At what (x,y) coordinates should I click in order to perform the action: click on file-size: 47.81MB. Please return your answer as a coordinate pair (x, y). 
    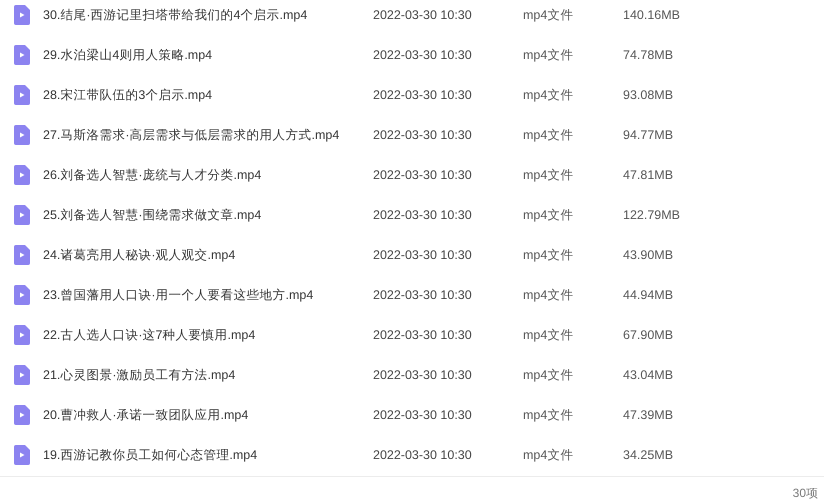
    Looking at the image, I should click on (648, 175).